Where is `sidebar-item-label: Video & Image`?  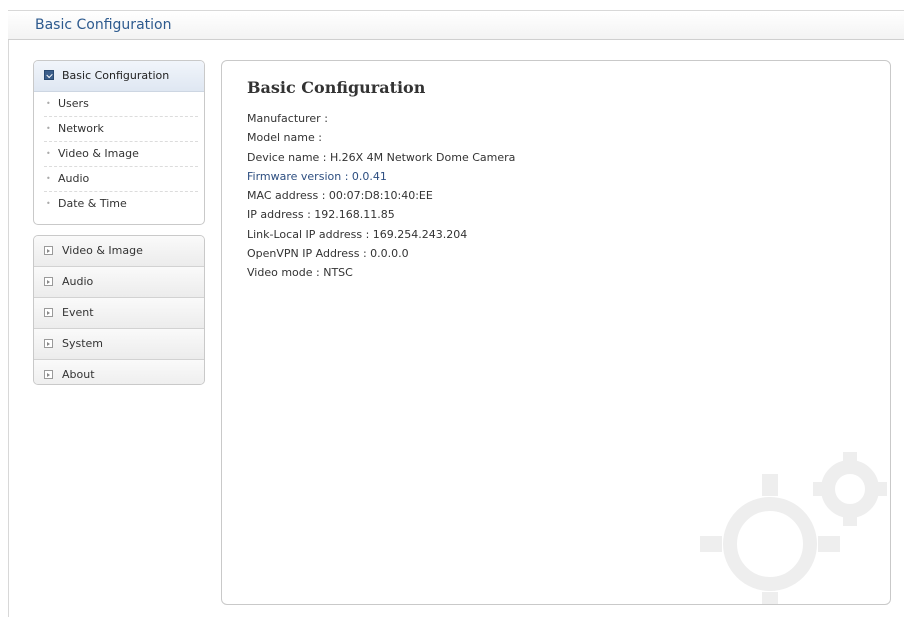 sidebar-item-label: Video & Image is located at coordinates (98, 153).